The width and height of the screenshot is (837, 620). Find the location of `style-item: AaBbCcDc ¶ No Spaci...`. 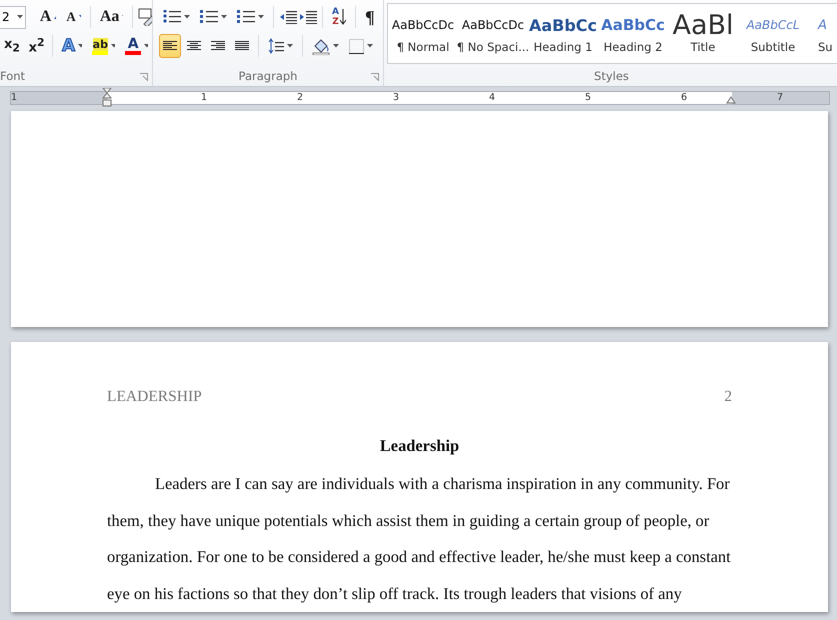

style-item: AaBbCcDc ¶ No Spaci... is located at coordinates (493, 33).